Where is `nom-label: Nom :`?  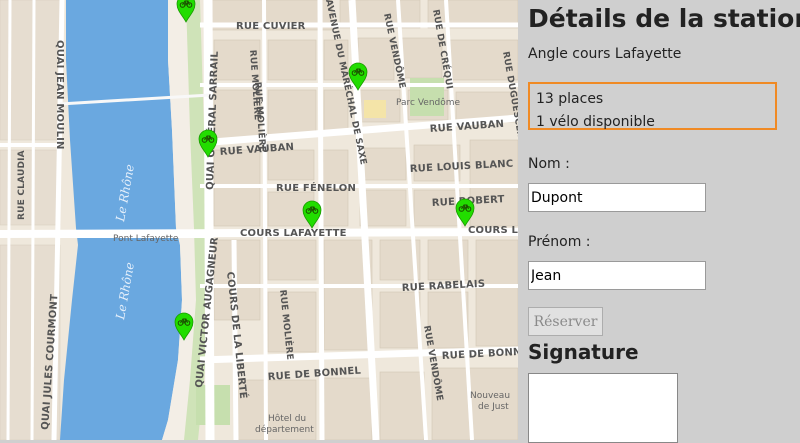 nom-label: Nom : is located at coordinates (549, 164).